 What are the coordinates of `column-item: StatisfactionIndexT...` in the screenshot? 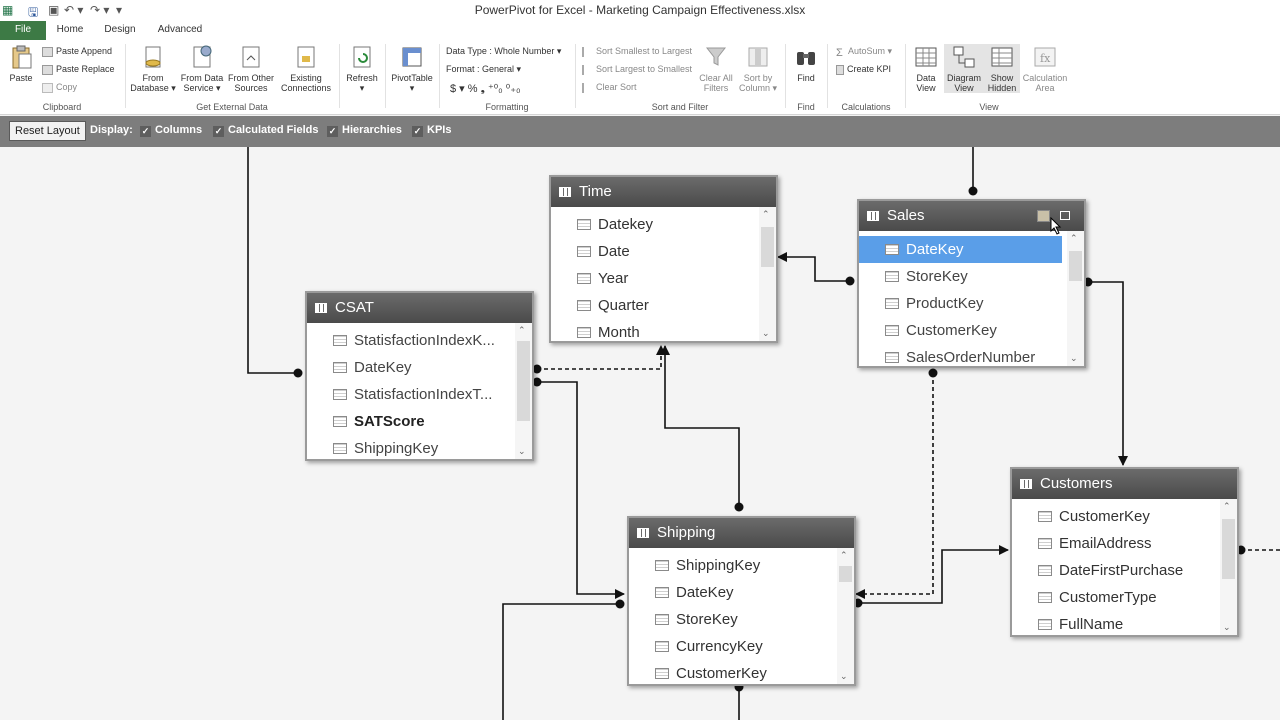 It's located at (419, 394).